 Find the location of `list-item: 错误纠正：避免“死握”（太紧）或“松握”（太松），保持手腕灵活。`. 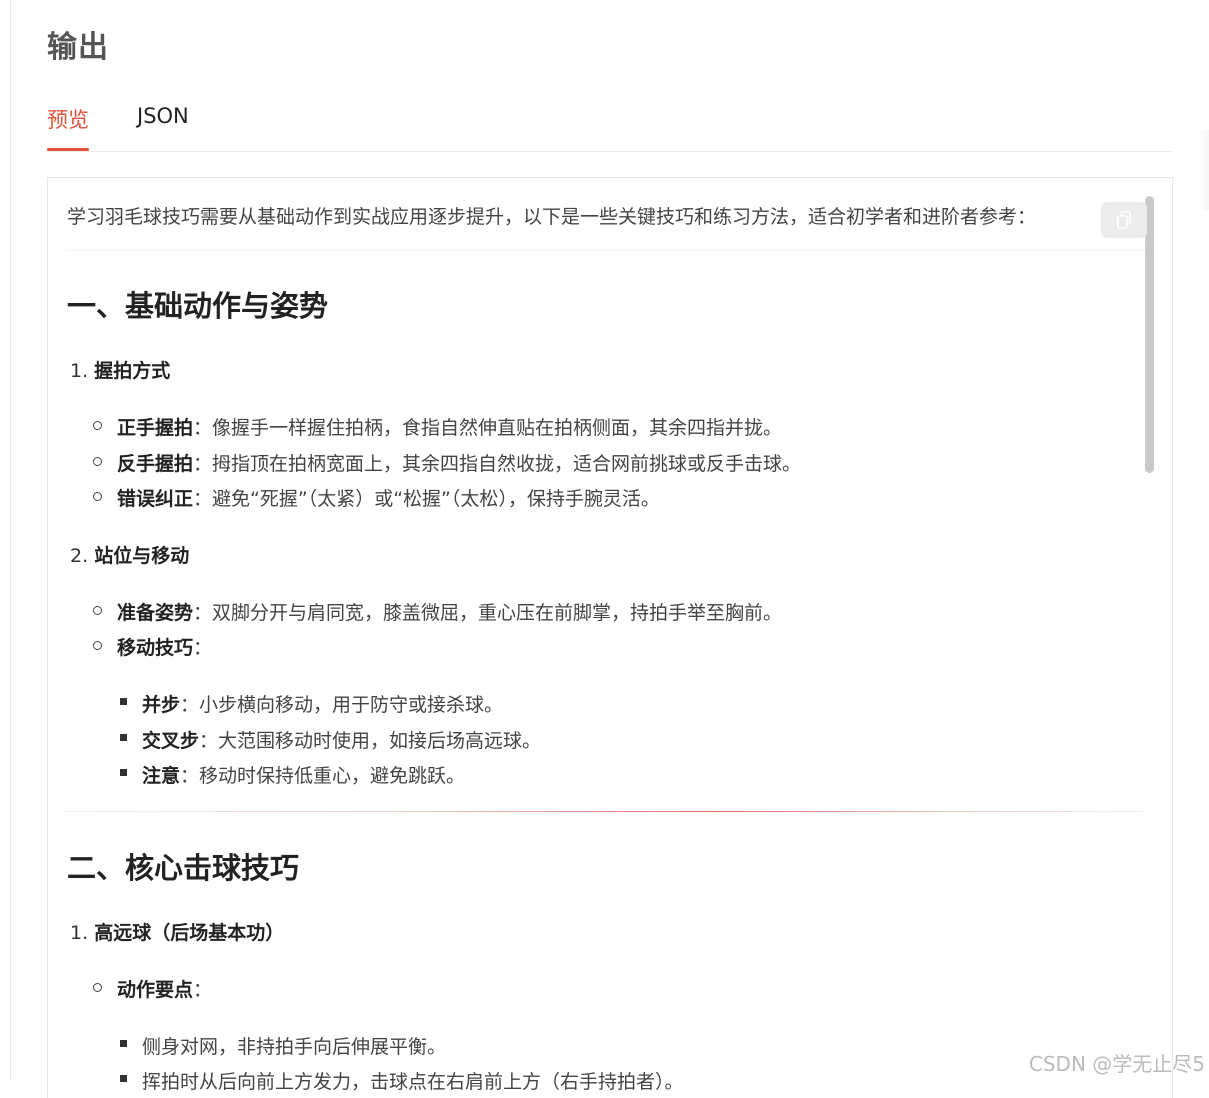

list-item: 错误纠正：避免“死握”（太紧）或“松握”（太松），保持手腕灵活。 is located at coordinates (388, 497).